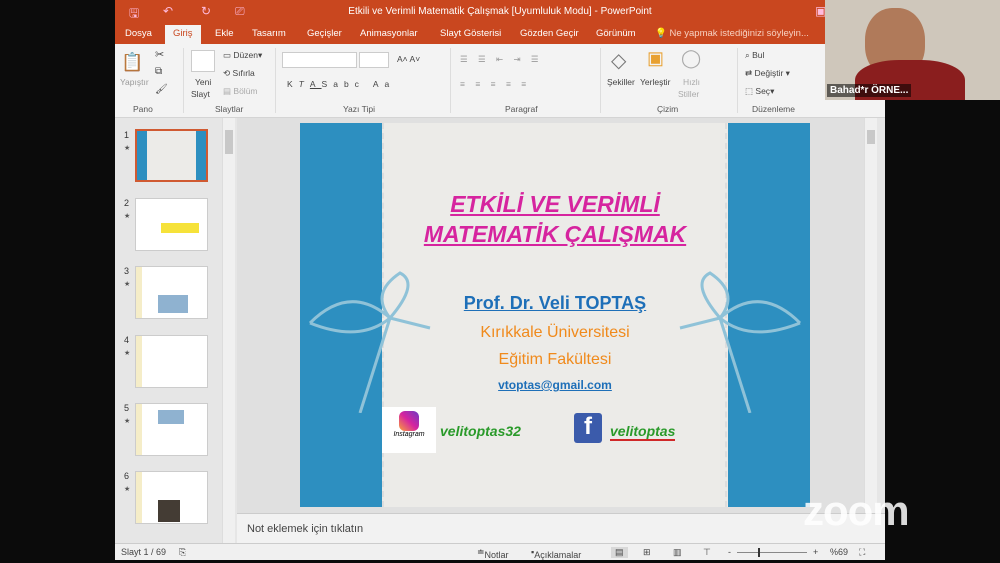  What do you see at coordinates (127, 135) in the screenshot?
I see `thumb-number: 1` at bounding box center [127, 135].